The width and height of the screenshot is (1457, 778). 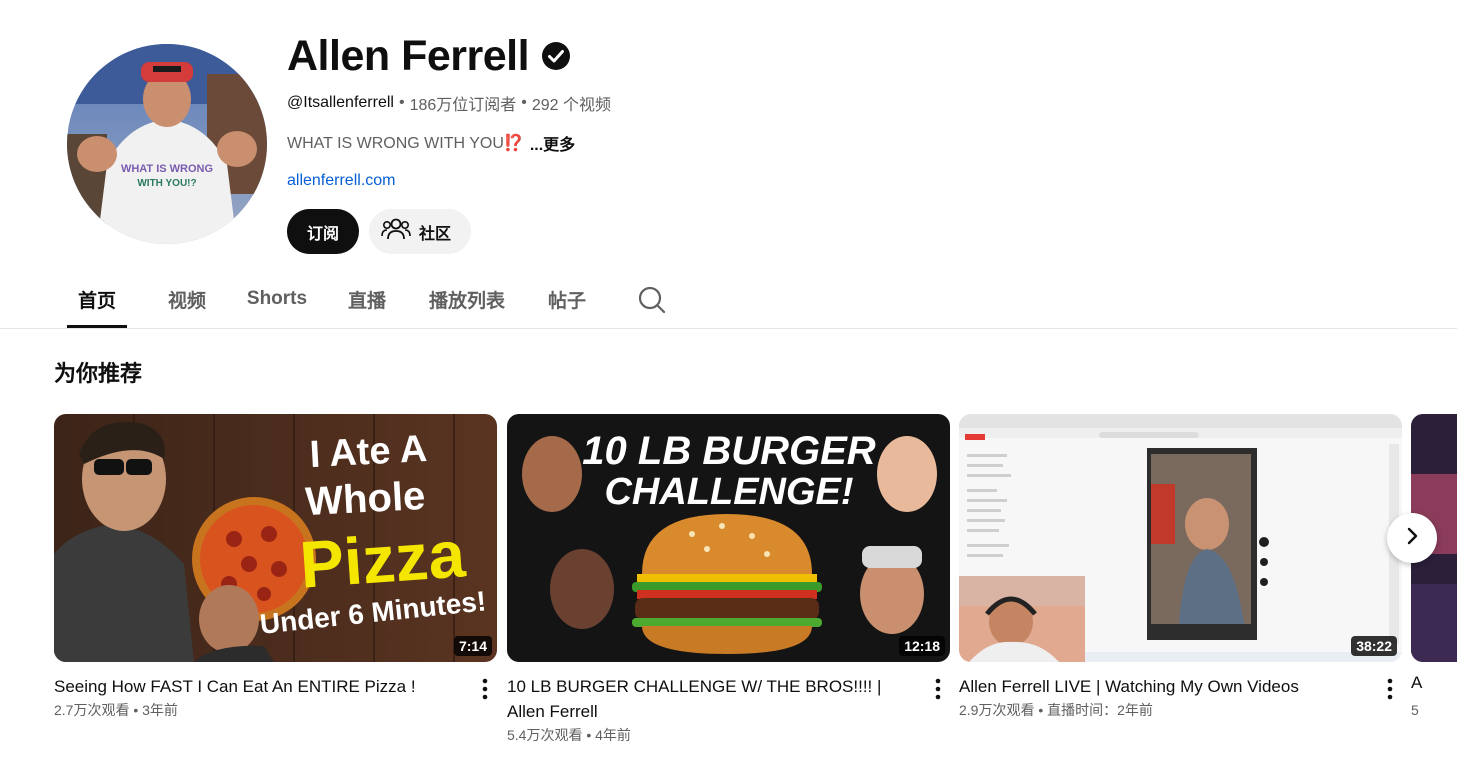 I want to click on tab-videos: 视频, so click(x=187, y=299).